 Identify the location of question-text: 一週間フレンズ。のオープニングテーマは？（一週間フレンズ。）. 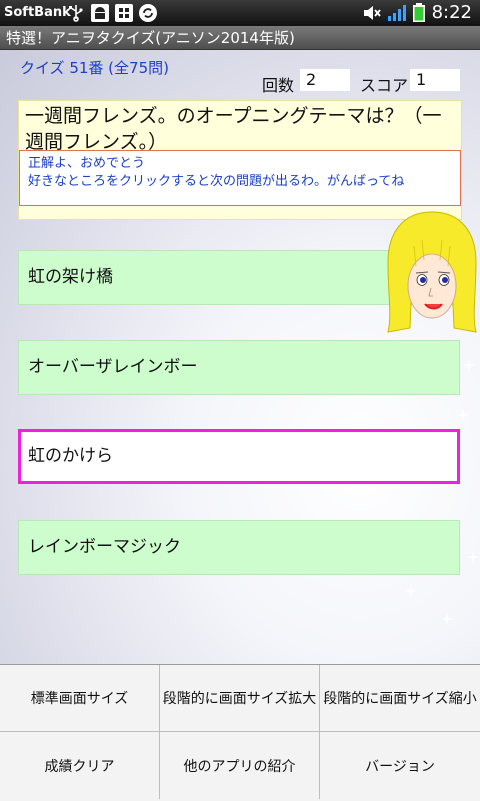
(233, 129).